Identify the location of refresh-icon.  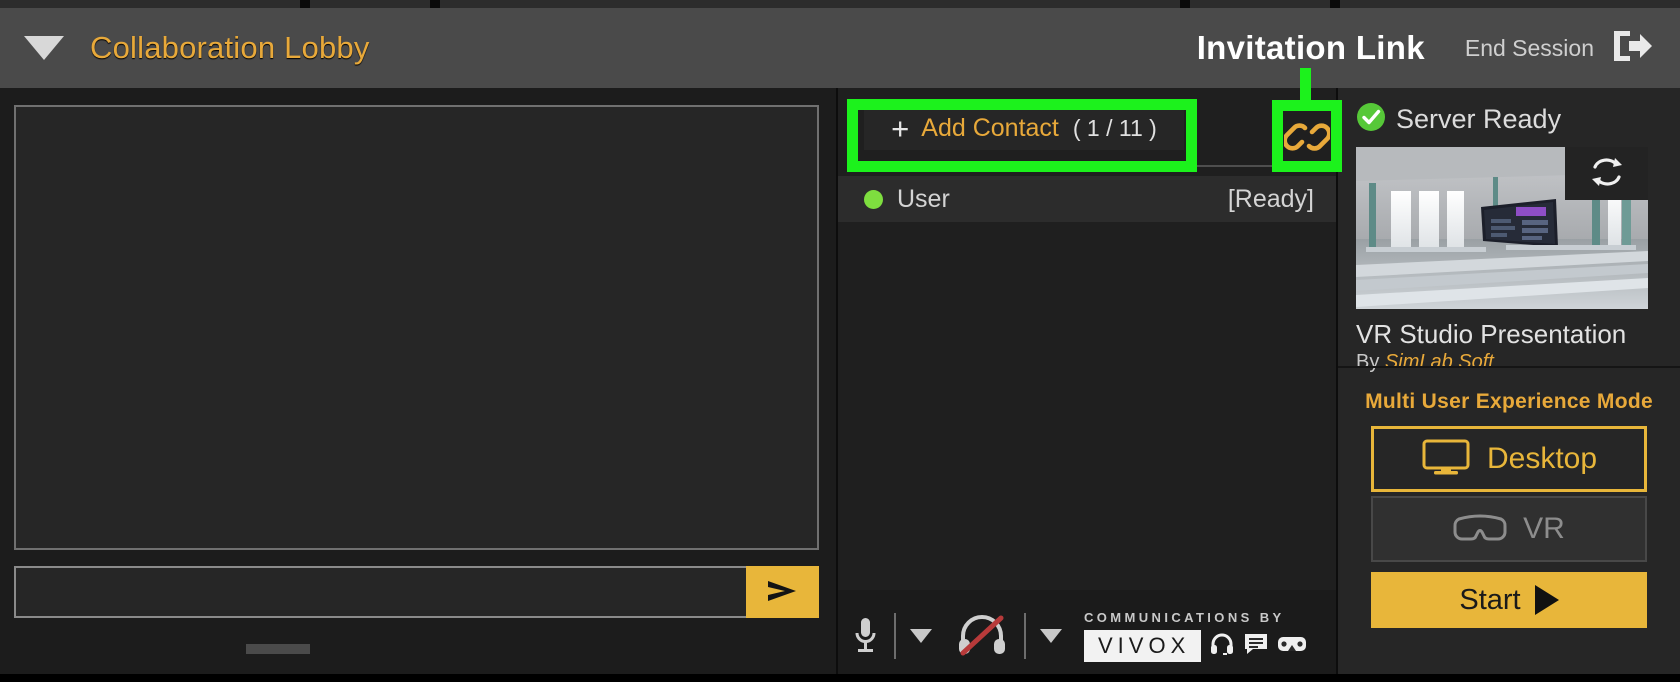
(1607, 173).